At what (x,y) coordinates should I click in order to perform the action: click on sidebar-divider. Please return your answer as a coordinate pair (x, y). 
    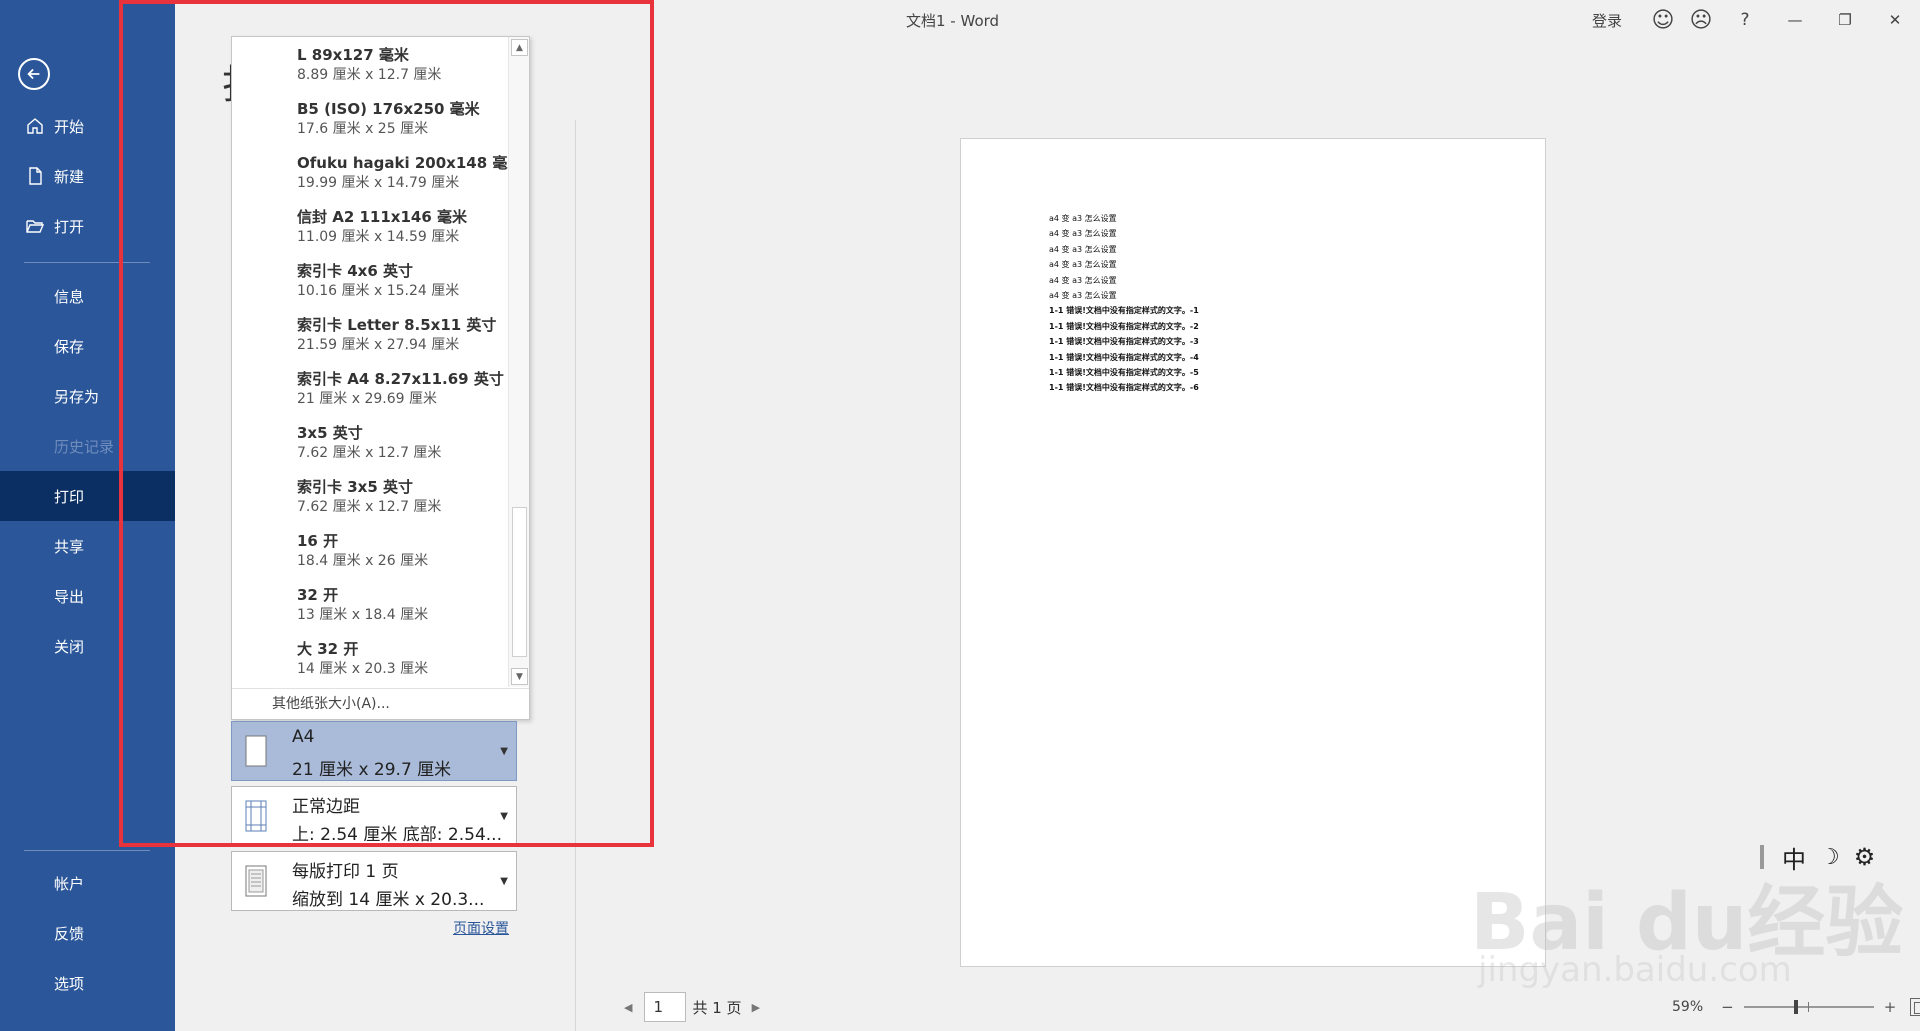
    Looking at the image, I should click on (87, 262).